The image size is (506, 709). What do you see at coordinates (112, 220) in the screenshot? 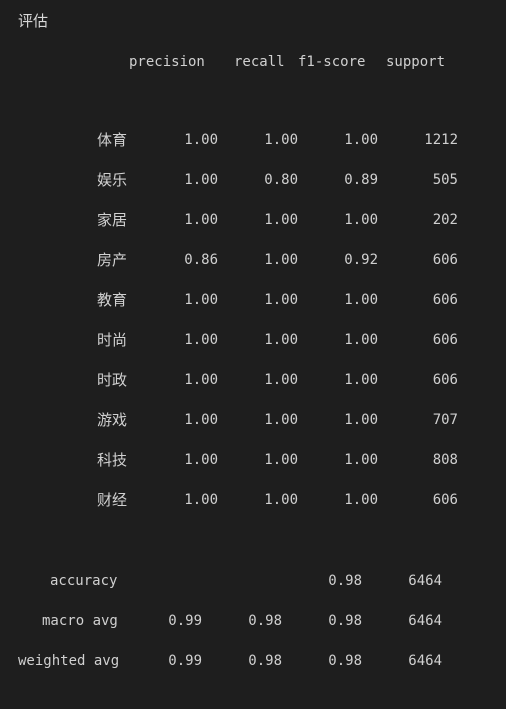
I see `row-label: 家居` at bounding box center [112, 220].